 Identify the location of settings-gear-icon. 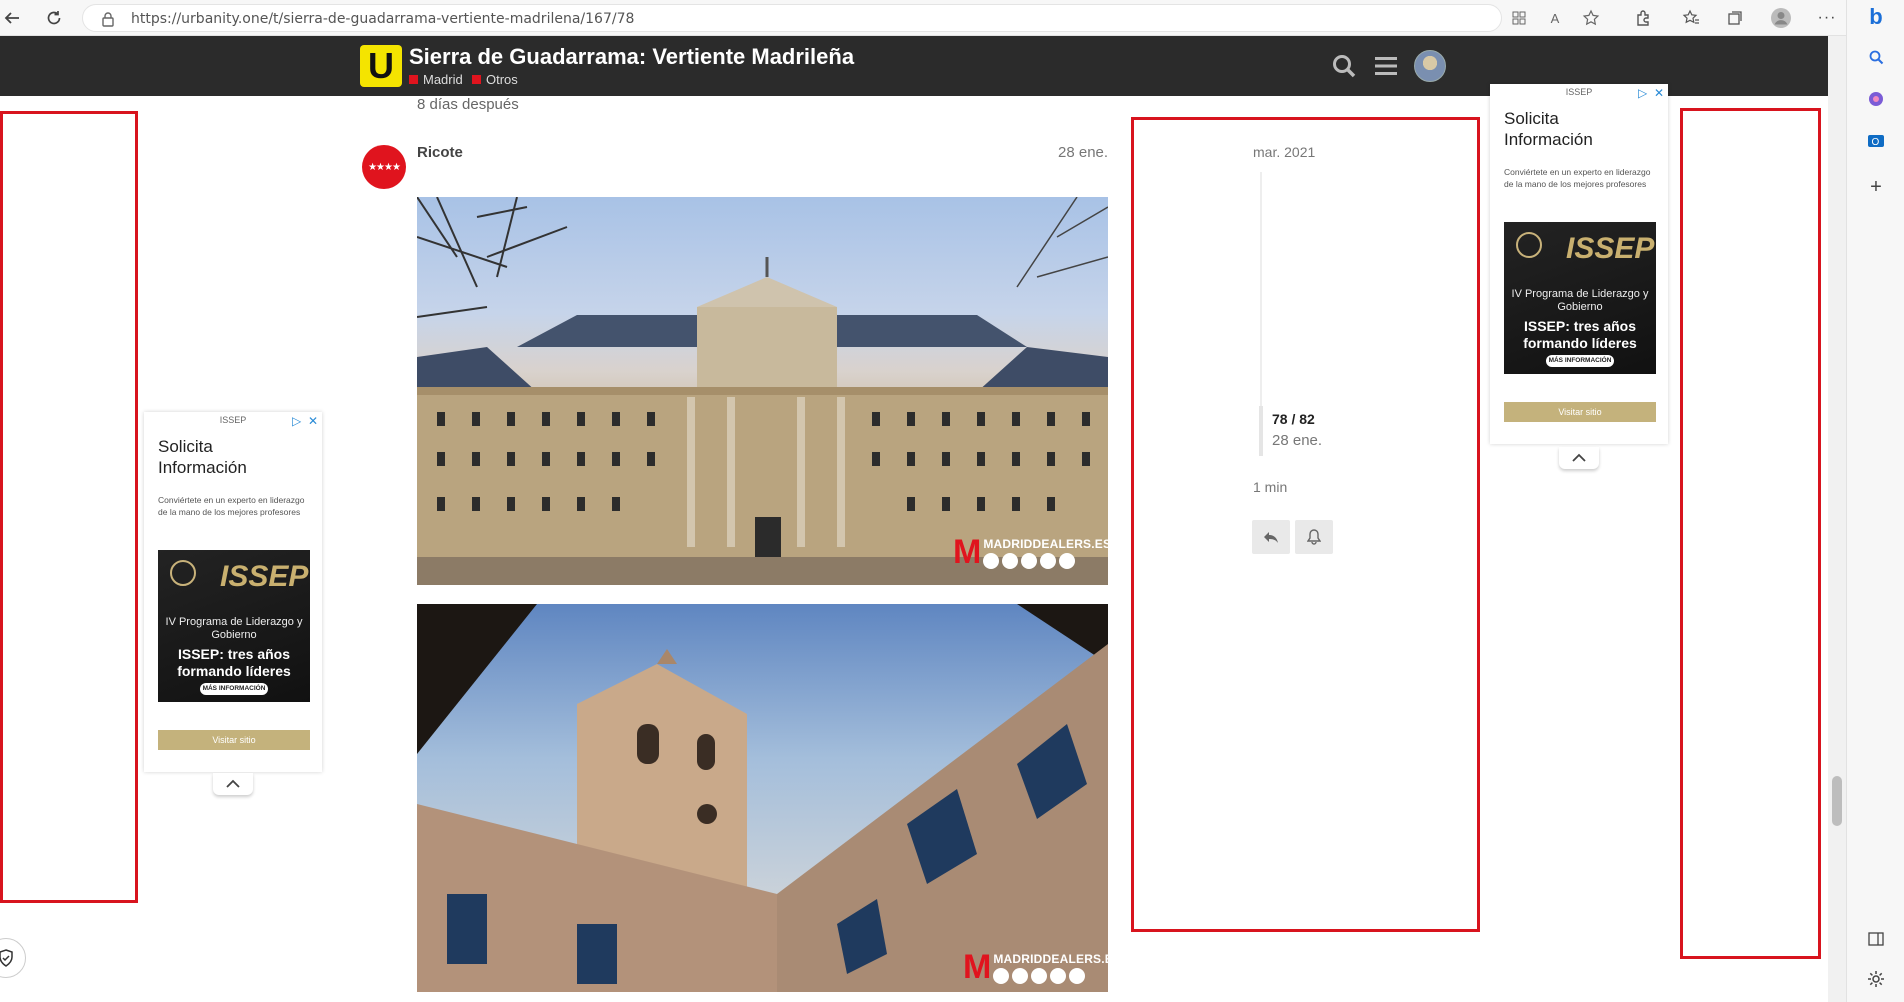
(1876, 979).